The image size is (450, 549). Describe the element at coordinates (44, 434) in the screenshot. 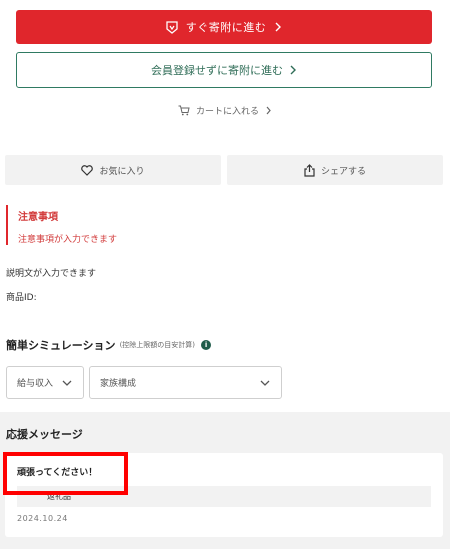

I see `support-message-title: 応援メッセージ` at that location.